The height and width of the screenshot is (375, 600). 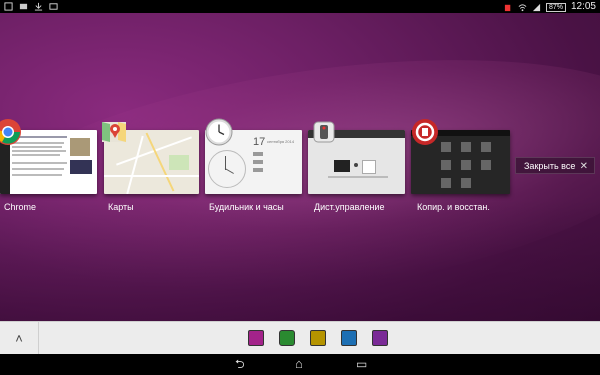 I want to click on close-all-button: Закрыть все ✕, so click(x=555, y=165).